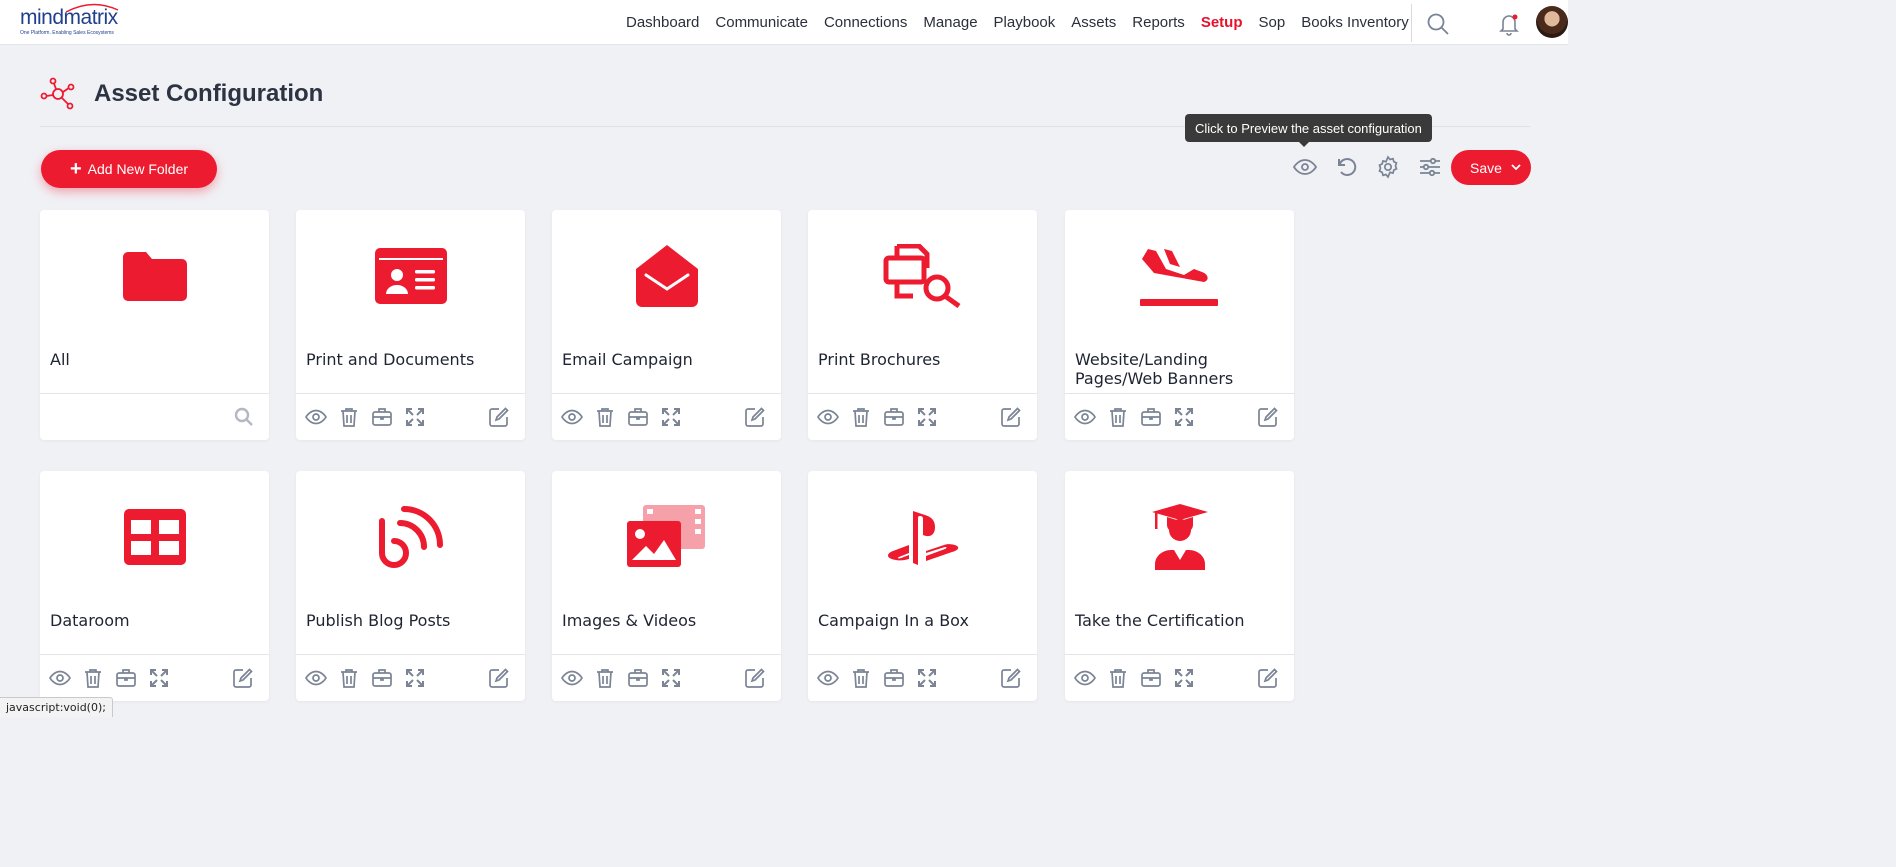  Describe the element at coordinates (1179, 586) in the screenshot. I see `asset-card-take-the-certification: Take the Certification` at that location.